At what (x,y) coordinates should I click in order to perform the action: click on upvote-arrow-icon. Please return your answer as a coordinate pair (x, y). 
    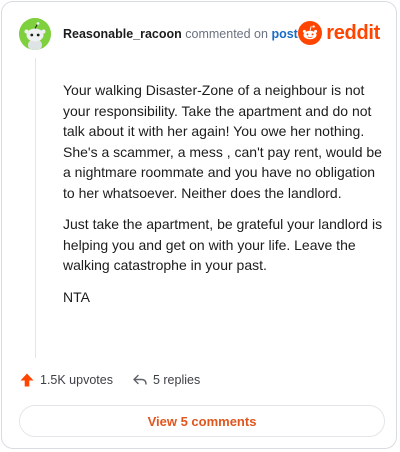
    Looking at the image, I should click on (27, 380).